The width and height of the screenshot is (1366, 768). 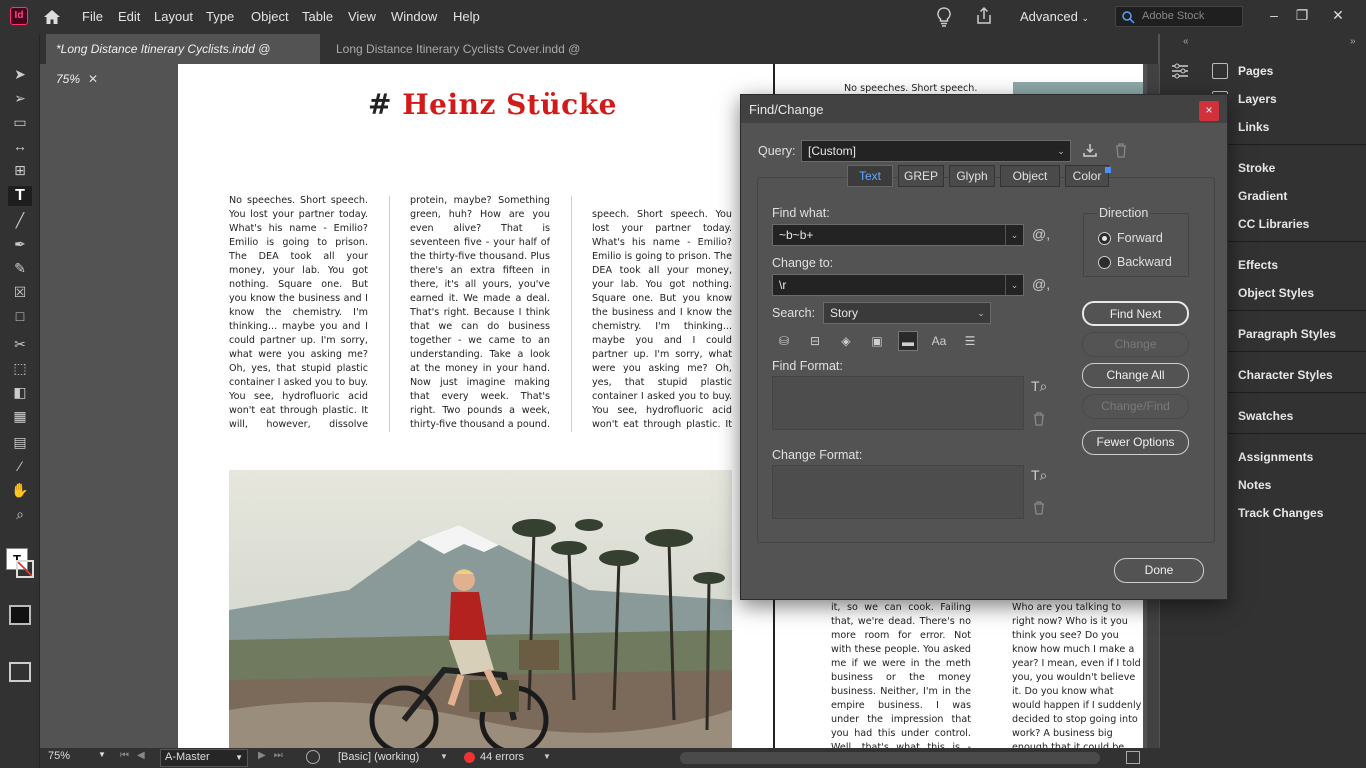 What do you see at coordinates (1285, 457) in the screenshot?
I see `panel-assignments: Assignments` at bounding box center [1285, 457].